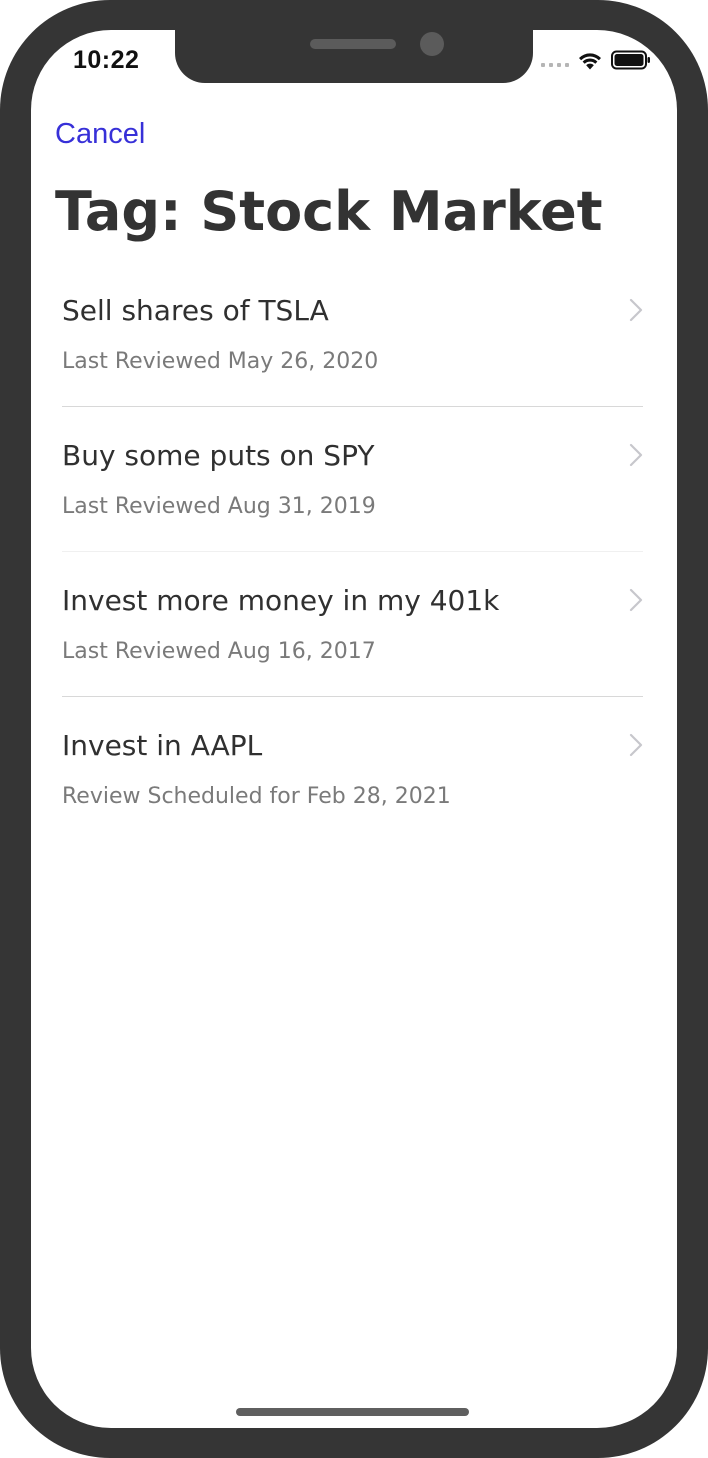 The image size is (708, 1458). Describe the element at coordinates (281, 600) in the screenshot. I see `item-title: Invest more money in my 401k` at that location.